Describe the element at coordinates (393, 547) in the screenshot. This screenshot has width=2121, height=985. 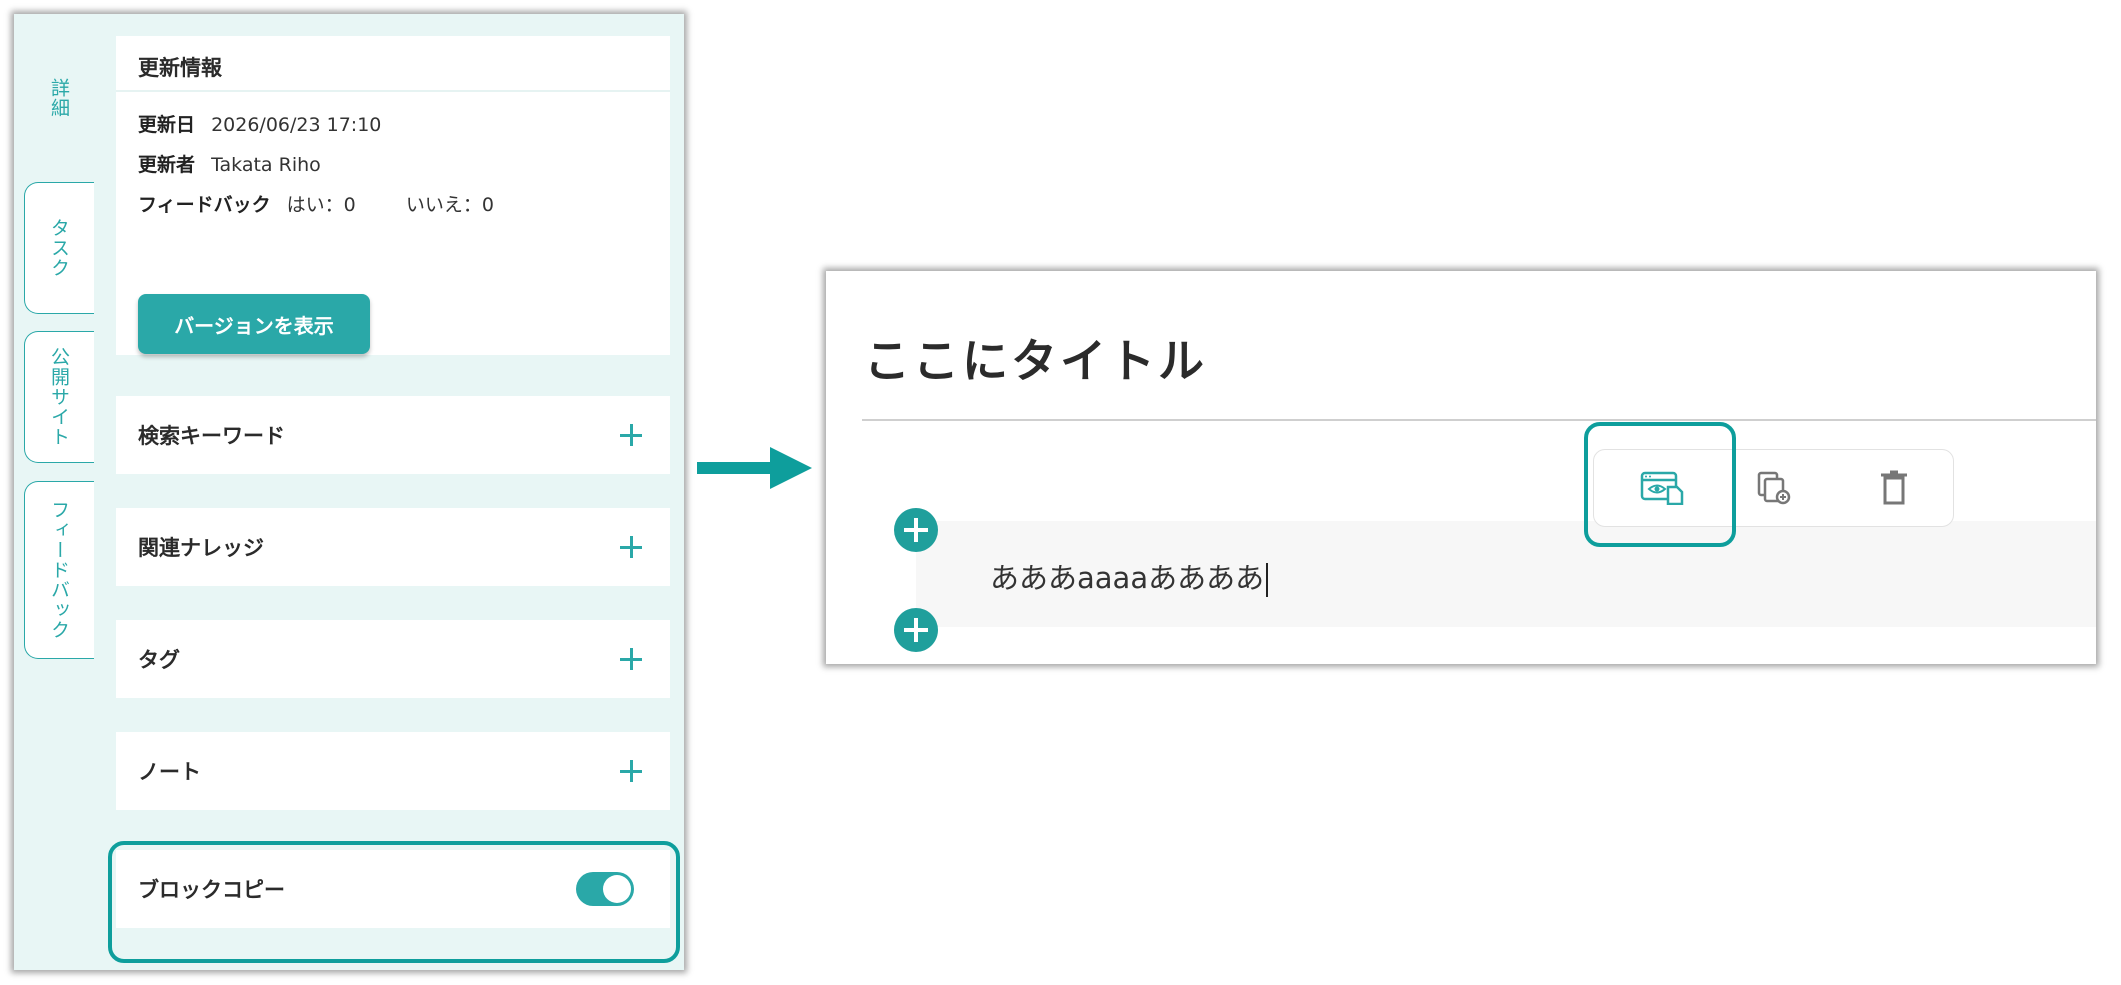
I see `section-related-knowledge: 関連ナレッジ` at that location.